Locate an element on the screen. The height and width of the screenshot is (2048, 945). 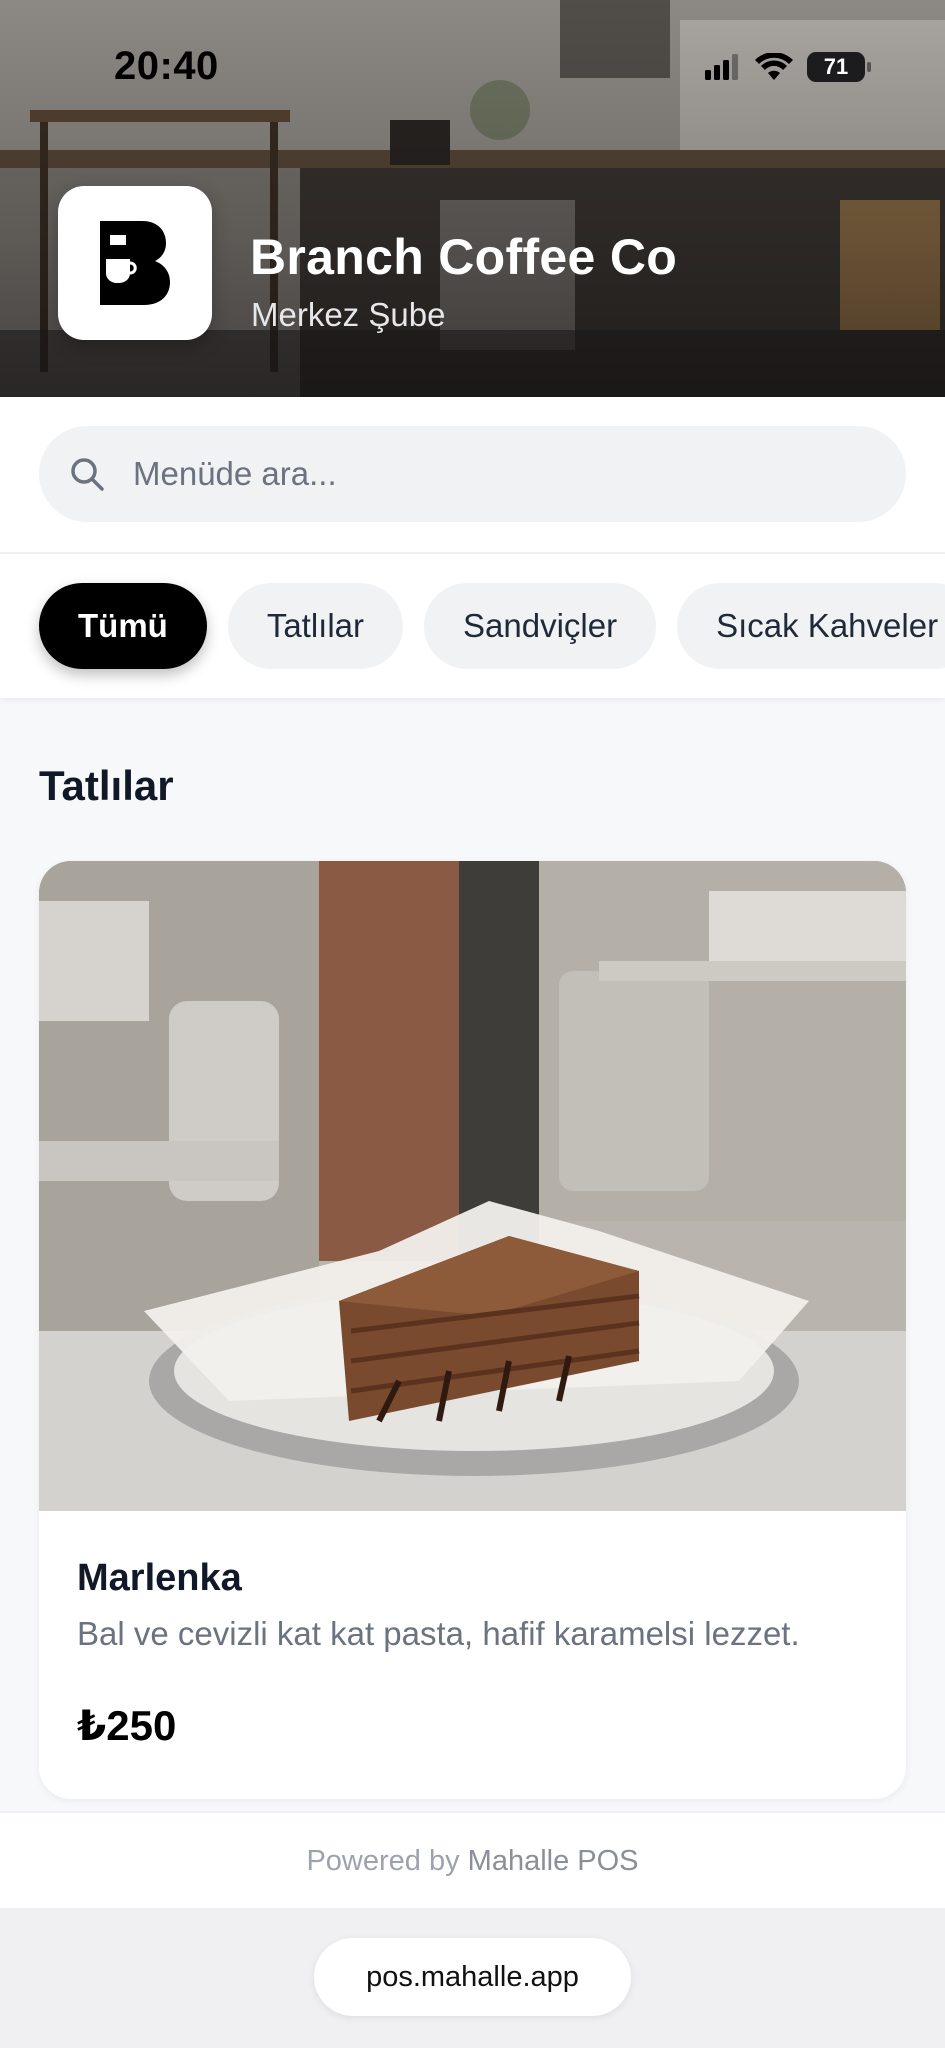
search-area is located at coordinates (472, 475).